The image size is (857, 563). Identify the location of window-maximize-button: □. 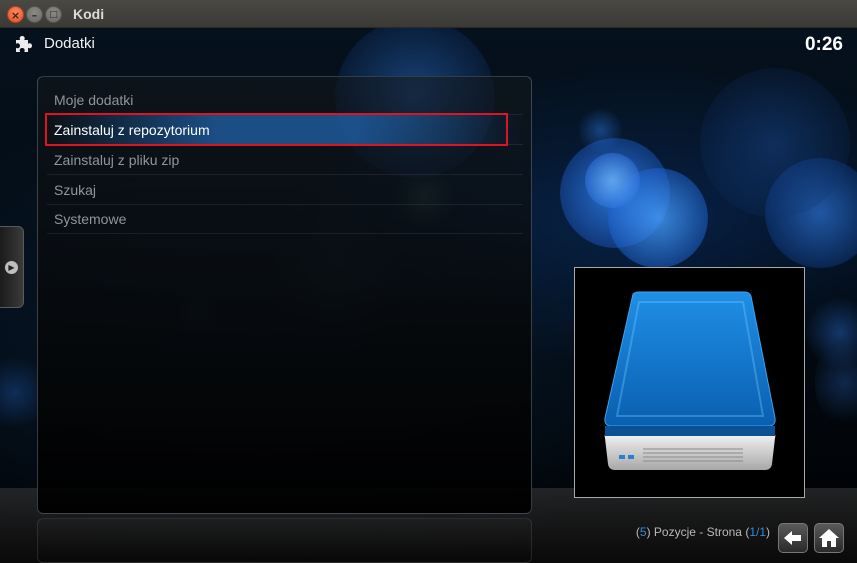
(53, 14).